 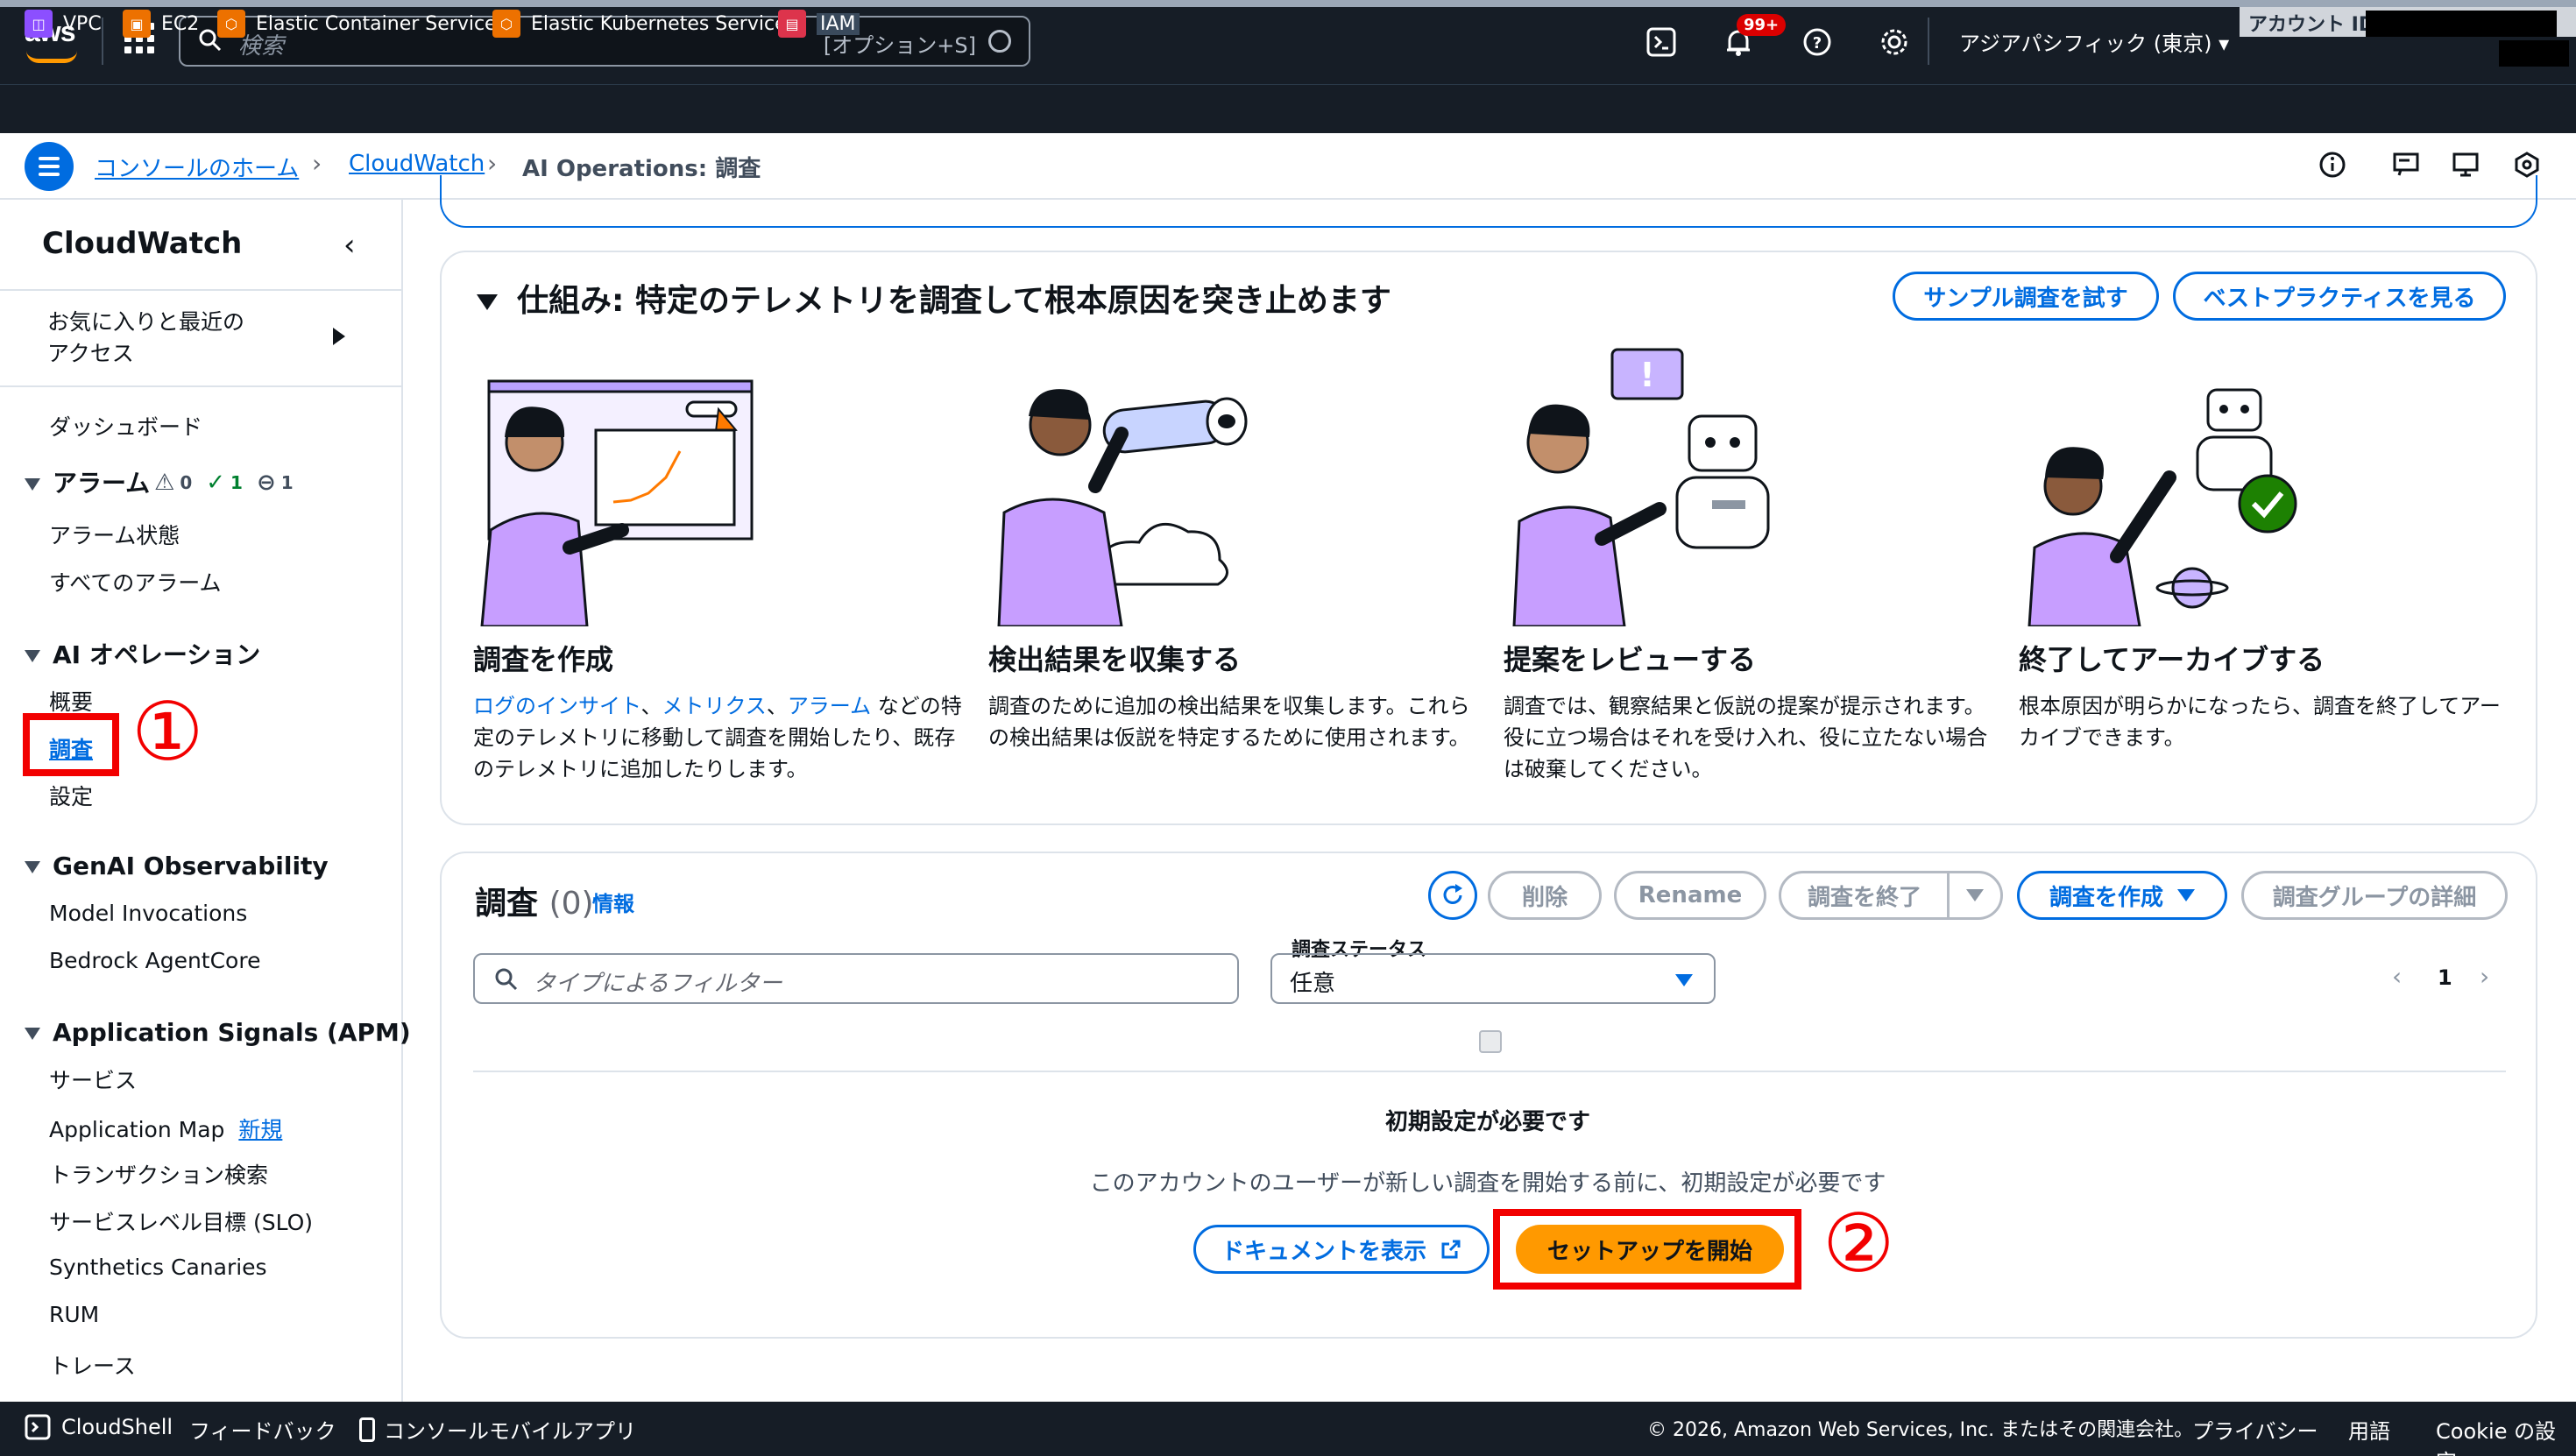 What do you see at coordinates (2162, 507) in the screenshot?
I see `close-archive-illustration` at bounding box center [2162, 507].